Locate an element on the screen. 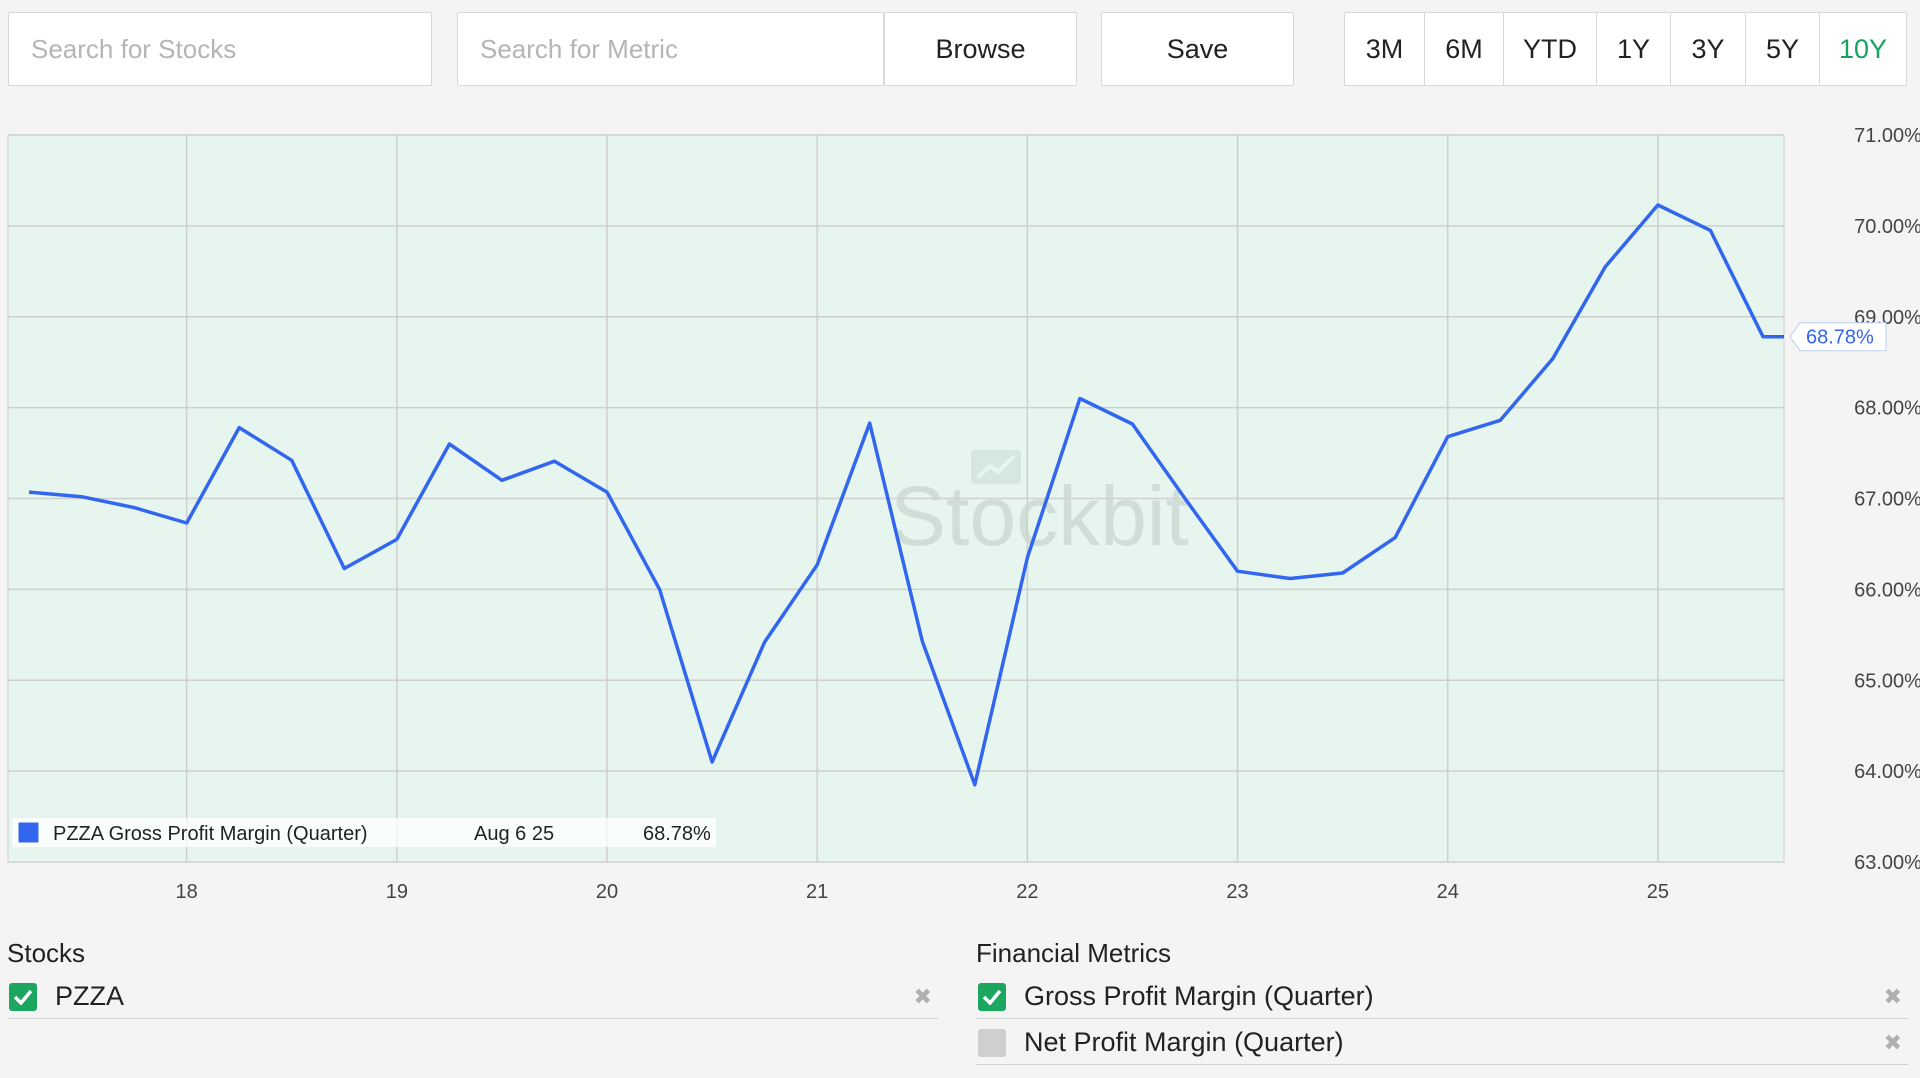  metric-label-gross: Gross Profit Margin (Quarter) is located at coordinates (1199, 996).